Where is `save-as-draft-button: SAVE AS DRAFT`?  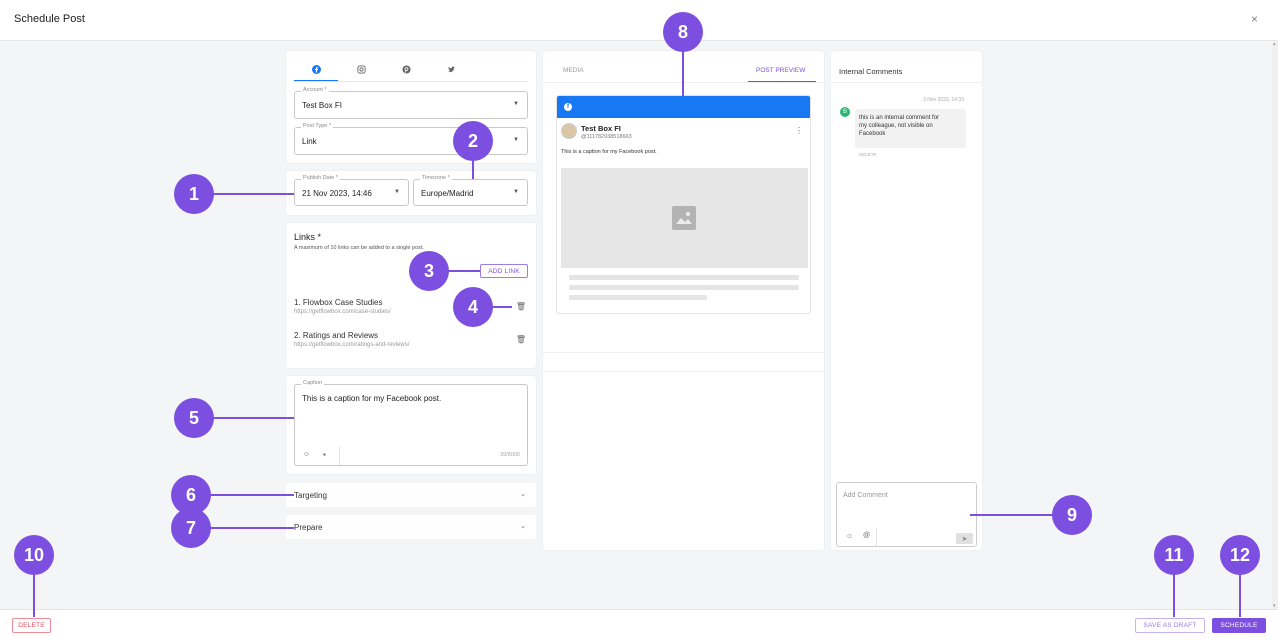 save-as-draft-button: SAVE AS DRAFT is located at coordinates (1170, 625).